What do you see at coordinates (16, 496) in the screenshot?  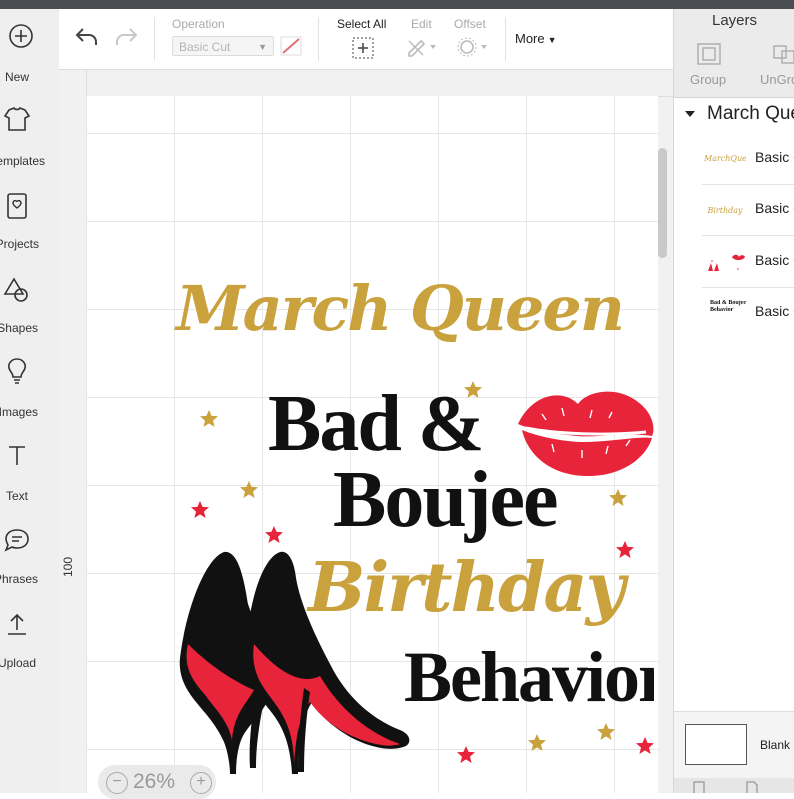 I see `sidebar-label: Text` at bounding box center [16, 496].